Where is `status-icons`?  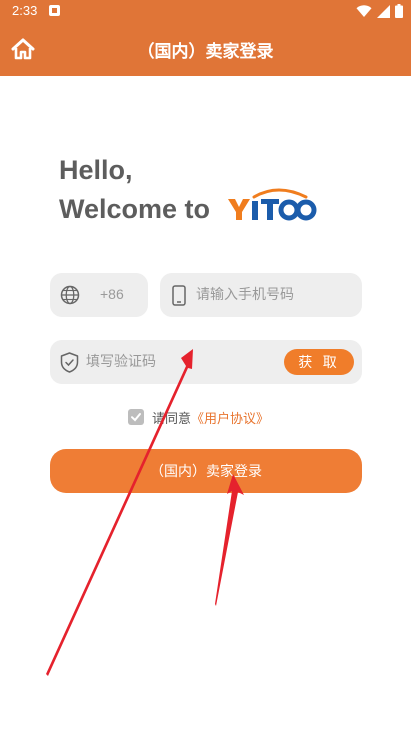
status-icons is located at coordinates (379, 11).